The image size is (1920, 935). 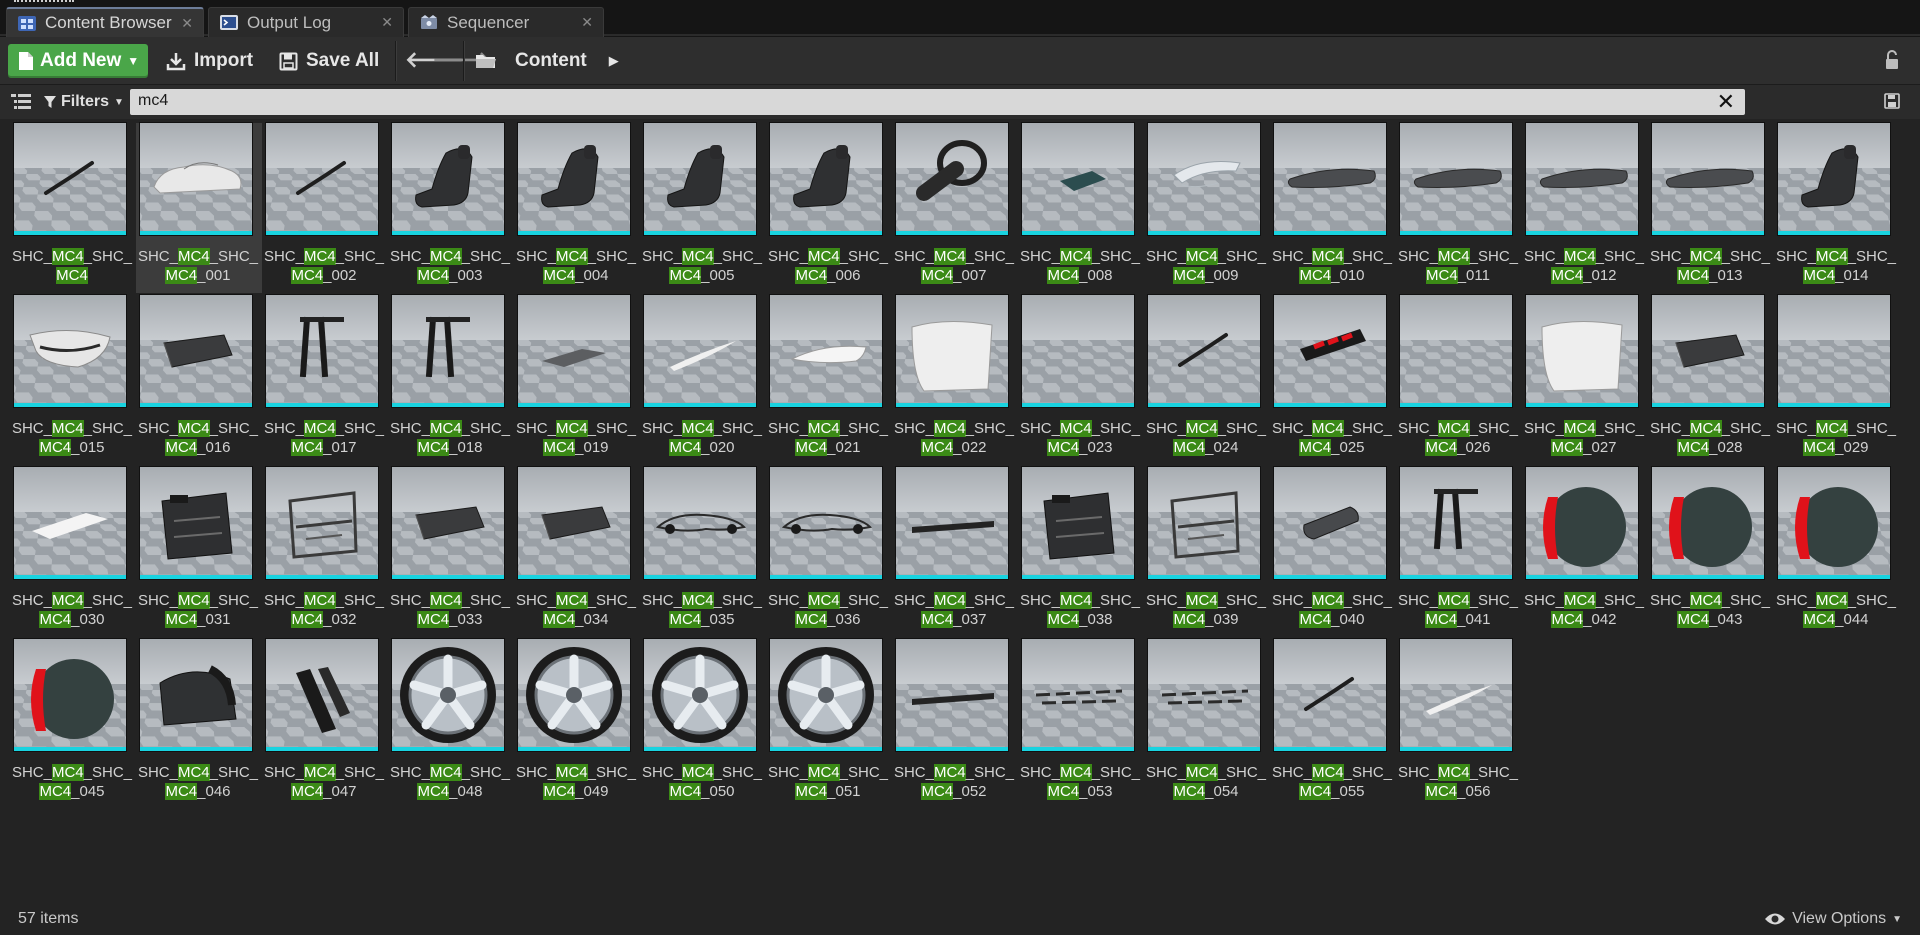 I want to click on asset-tile: SHC_MC4_SHC_ MC4_018, so click(x=451, y=380).